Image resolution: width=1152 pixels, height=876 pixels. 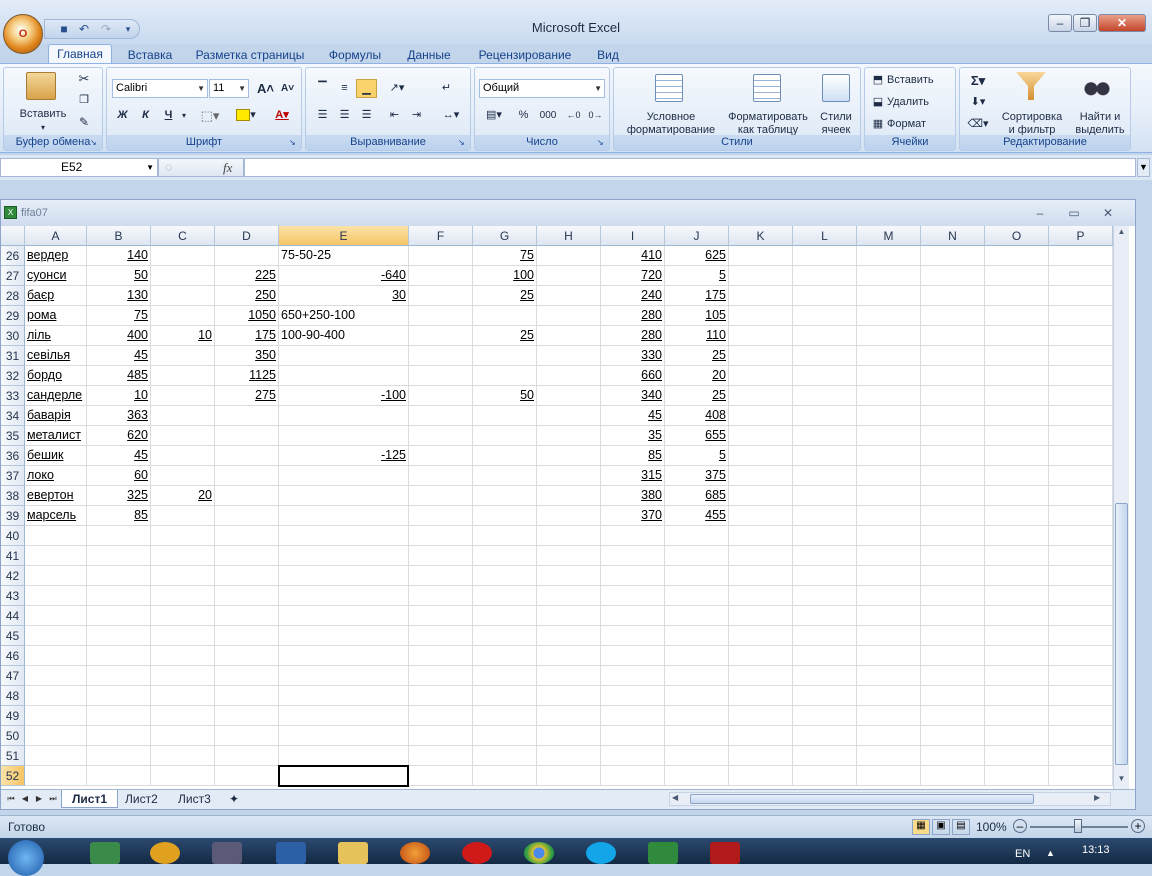 I want to click on cell-m42, so click(x=889, y=576).